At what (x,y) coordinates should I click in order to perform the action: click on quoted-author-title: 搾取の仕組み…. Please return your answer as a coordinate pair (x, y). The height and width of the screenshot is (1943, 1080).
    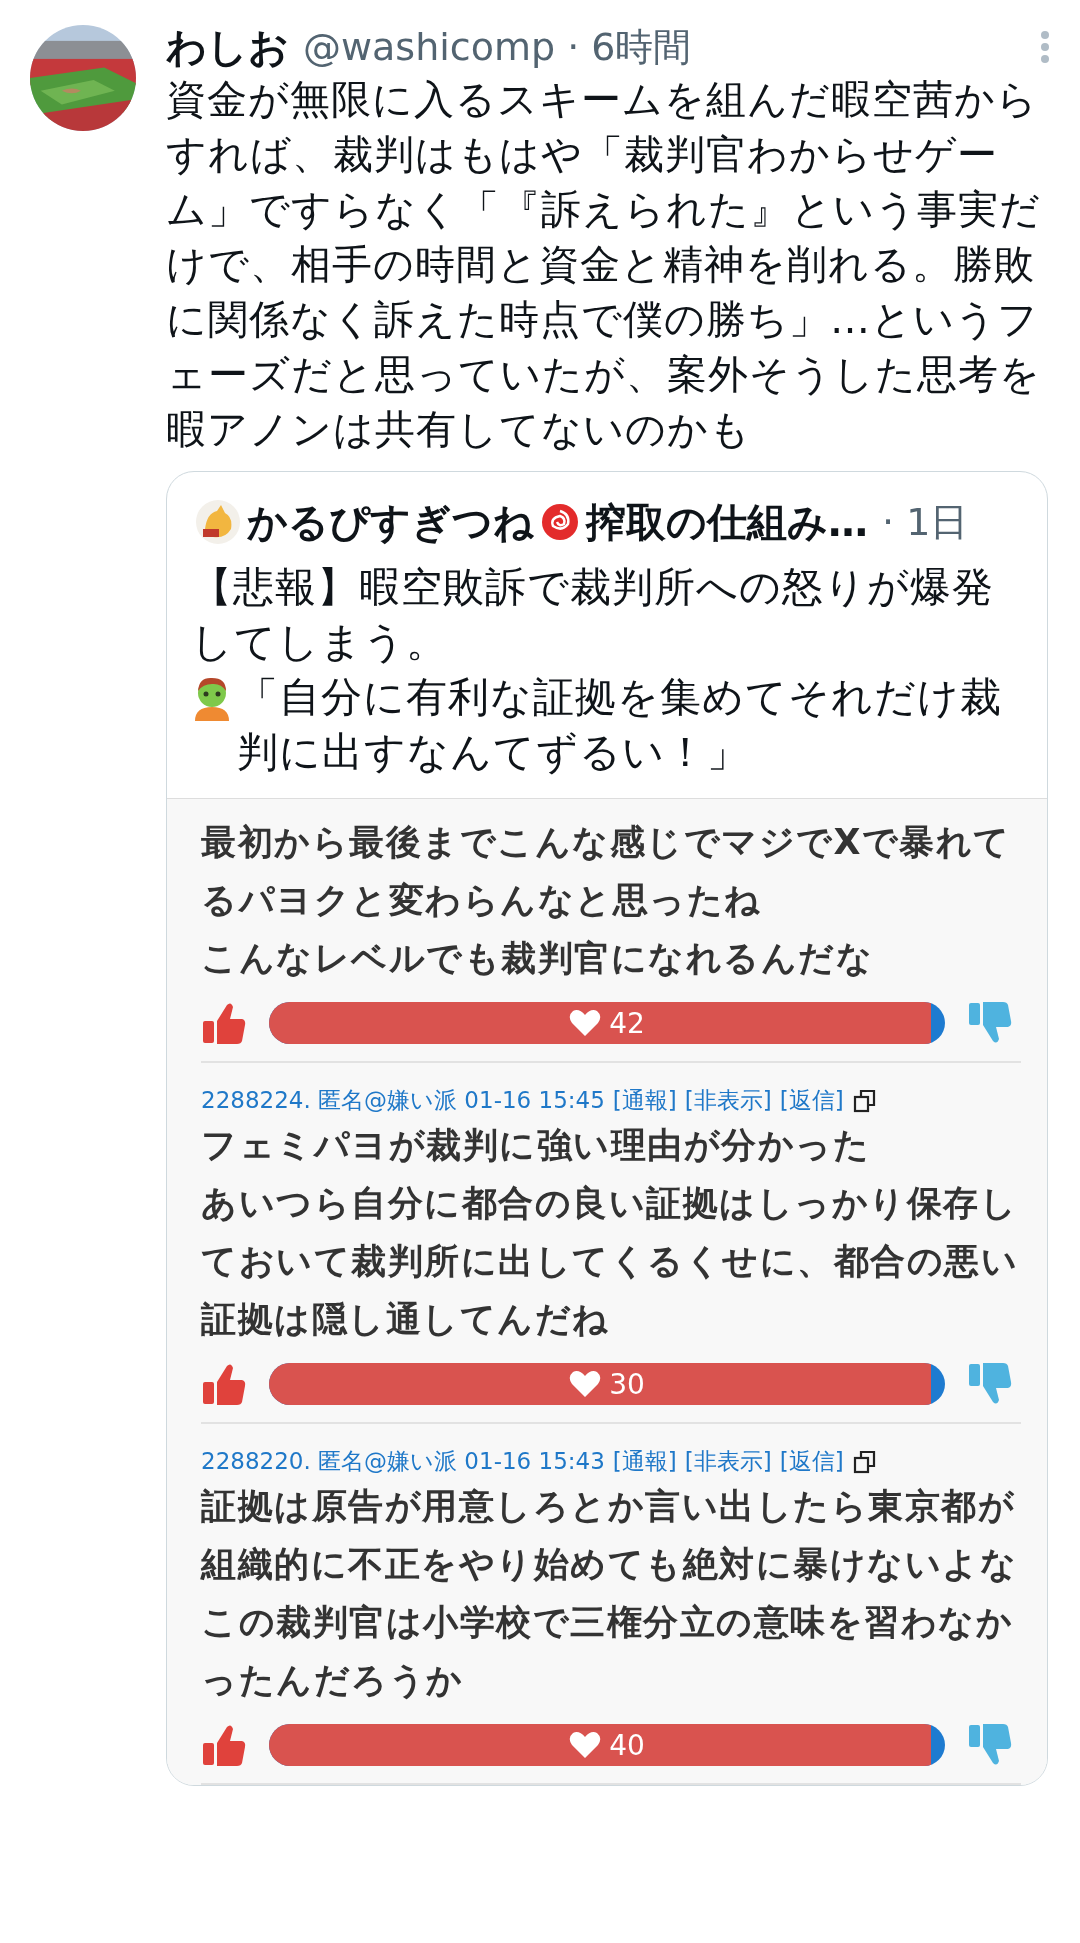
    Looking at the image, I should click on (727, 522).